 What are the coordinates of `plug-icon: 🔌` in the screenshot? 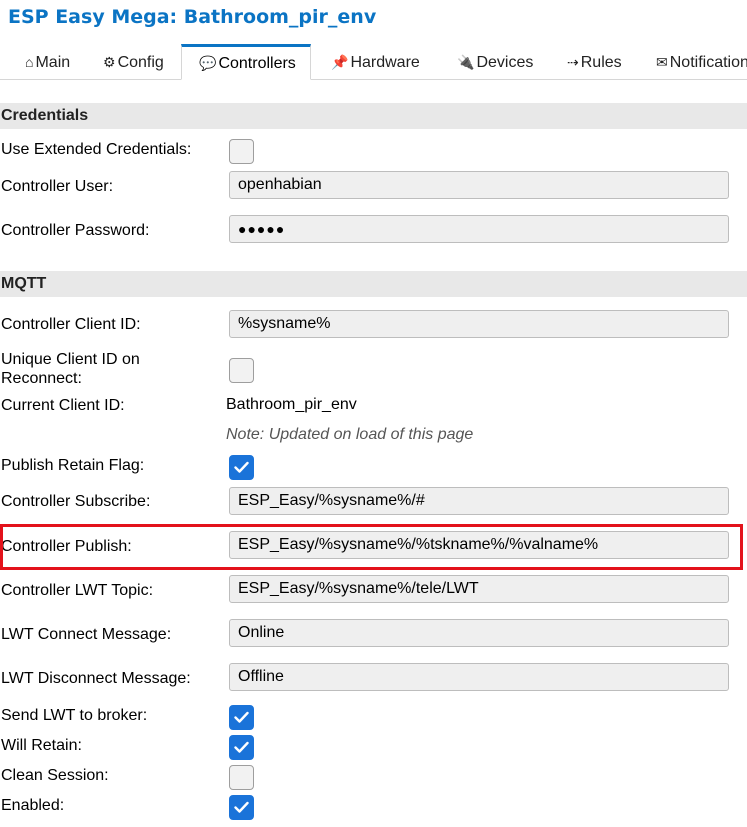 It's located at (466, 62).